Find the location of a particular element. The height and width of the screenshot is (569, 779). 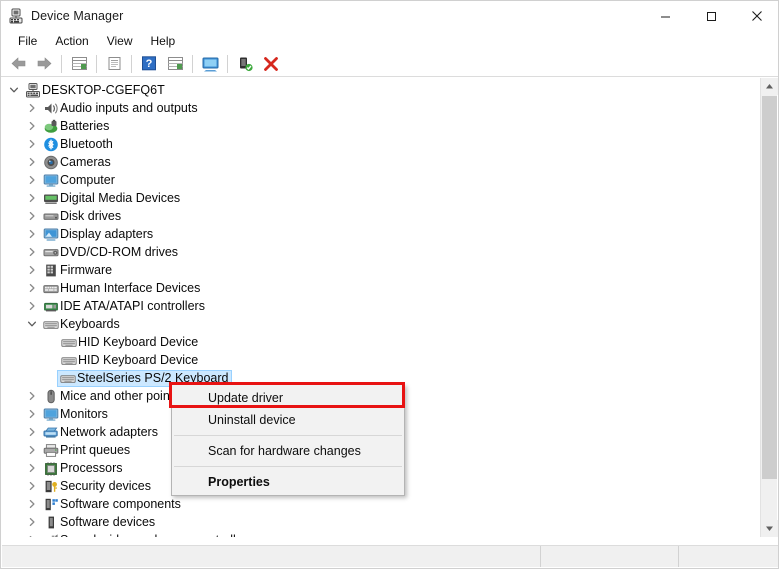

context-menu-item: Update driver is located at coordinates (288, 398).